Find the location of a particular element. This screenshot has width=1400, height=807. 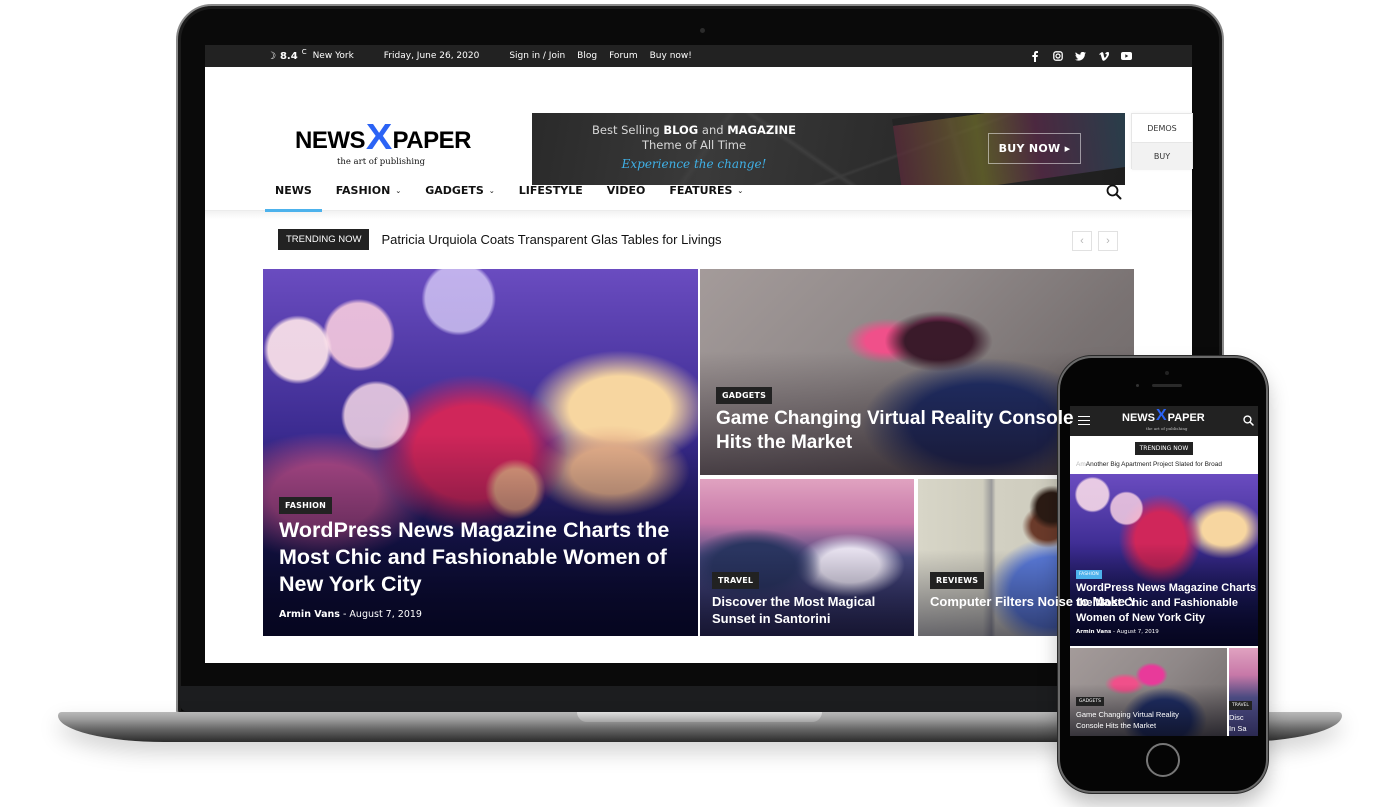

demos-button: DEMOS is located at coordinates (1162, 128).